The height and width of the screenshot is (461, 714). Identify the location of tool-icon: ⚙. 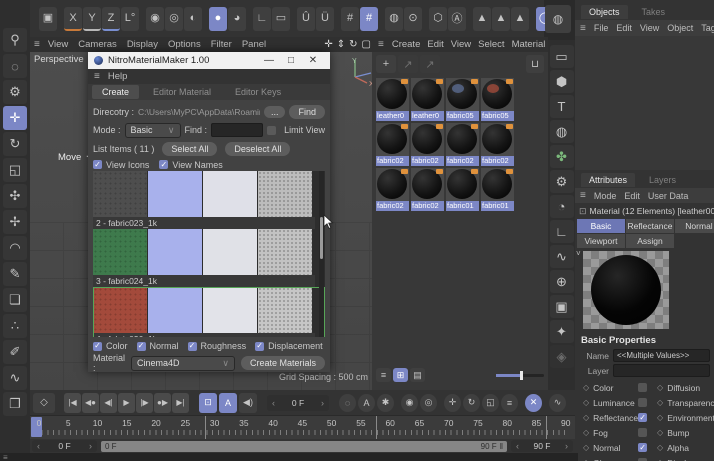
(15, 92).